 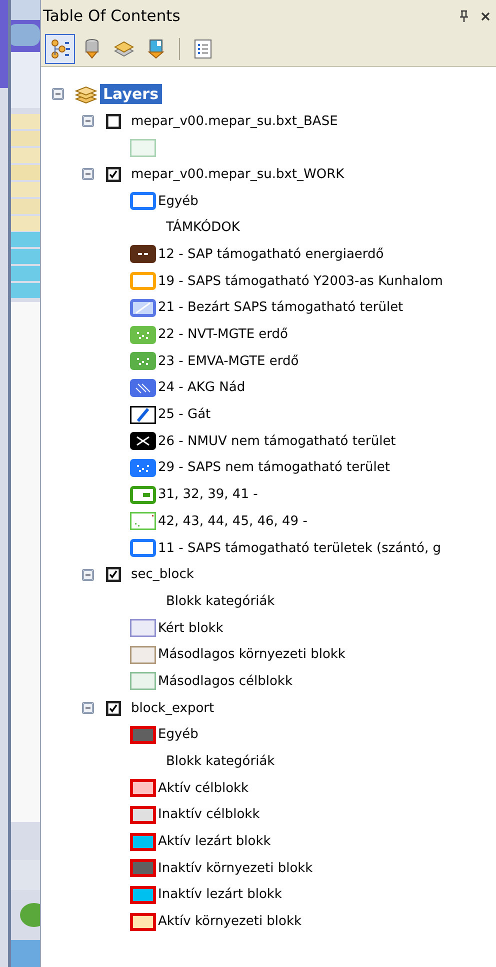 I want to click on layer-name: block_export, so click(x=172, y=708).